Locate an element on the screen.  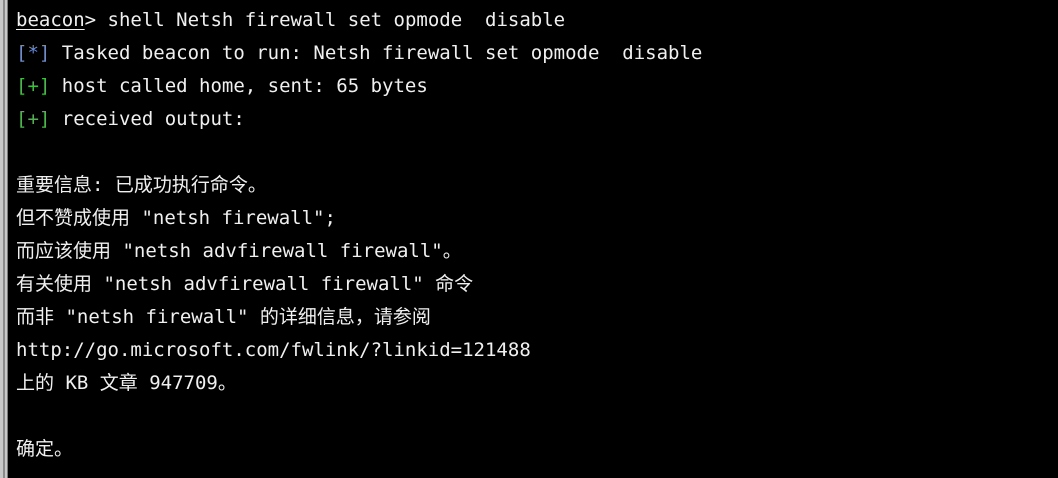
log-line-received: [+] received output: is located at coordinates (534, 119).